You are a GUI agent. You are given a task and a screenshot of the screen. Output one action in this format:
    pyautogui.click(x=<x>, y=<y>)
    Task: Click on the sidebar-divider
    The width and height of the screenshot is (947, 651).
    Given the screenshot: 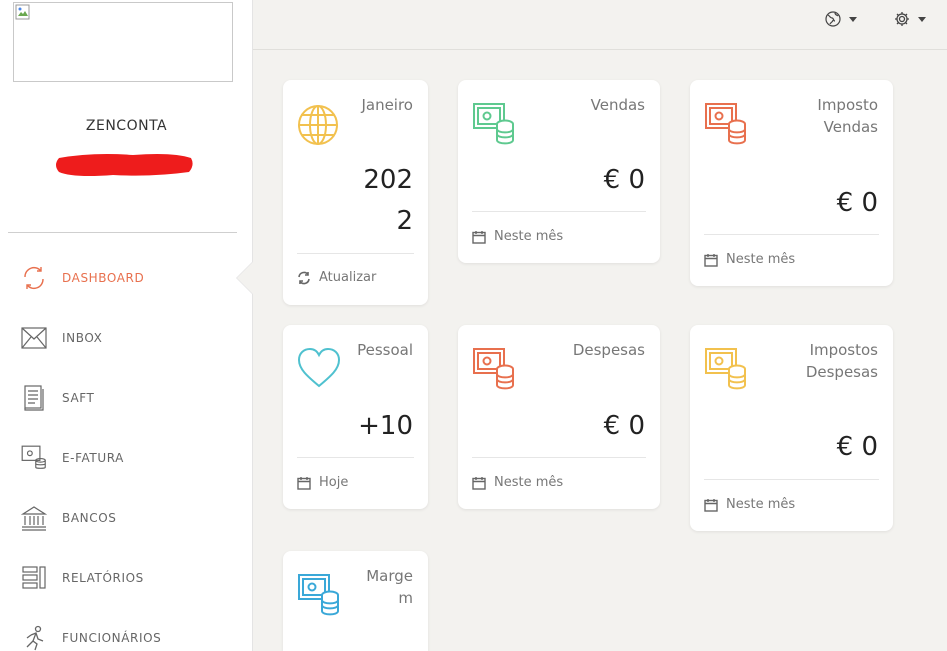 What is the action you would take?
    pyautogui.click(x=122, y=232)
    